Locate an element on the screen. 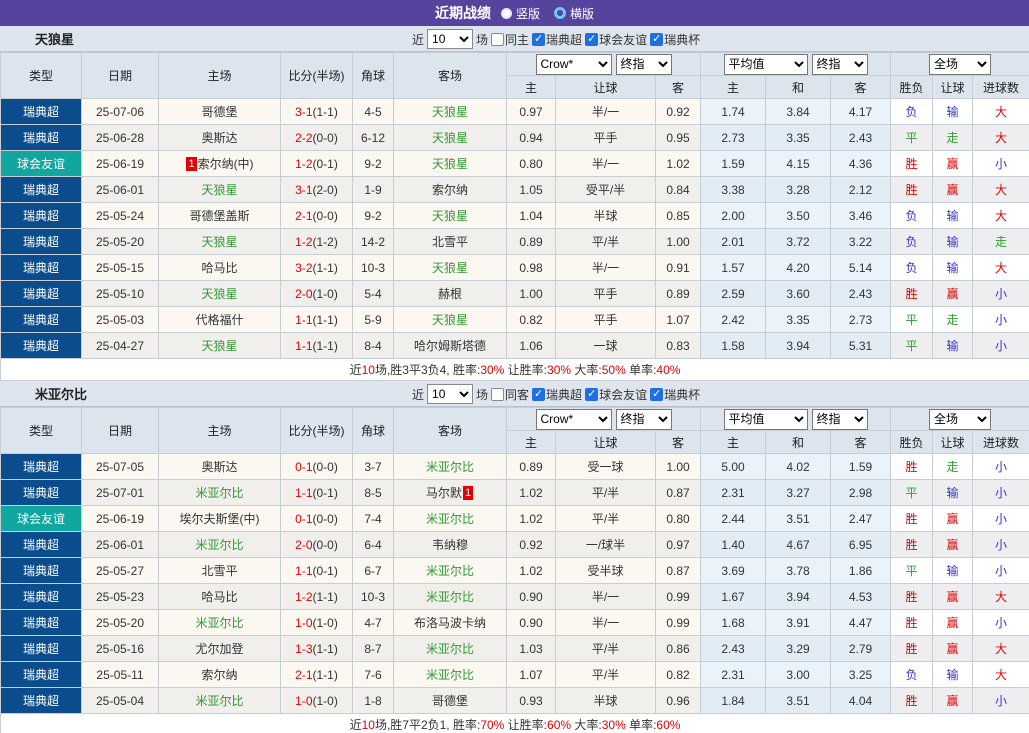 This screenshot has width=1029, height=733. radio-vertical-layout: 竖版 is located at coordinates (520, 13).